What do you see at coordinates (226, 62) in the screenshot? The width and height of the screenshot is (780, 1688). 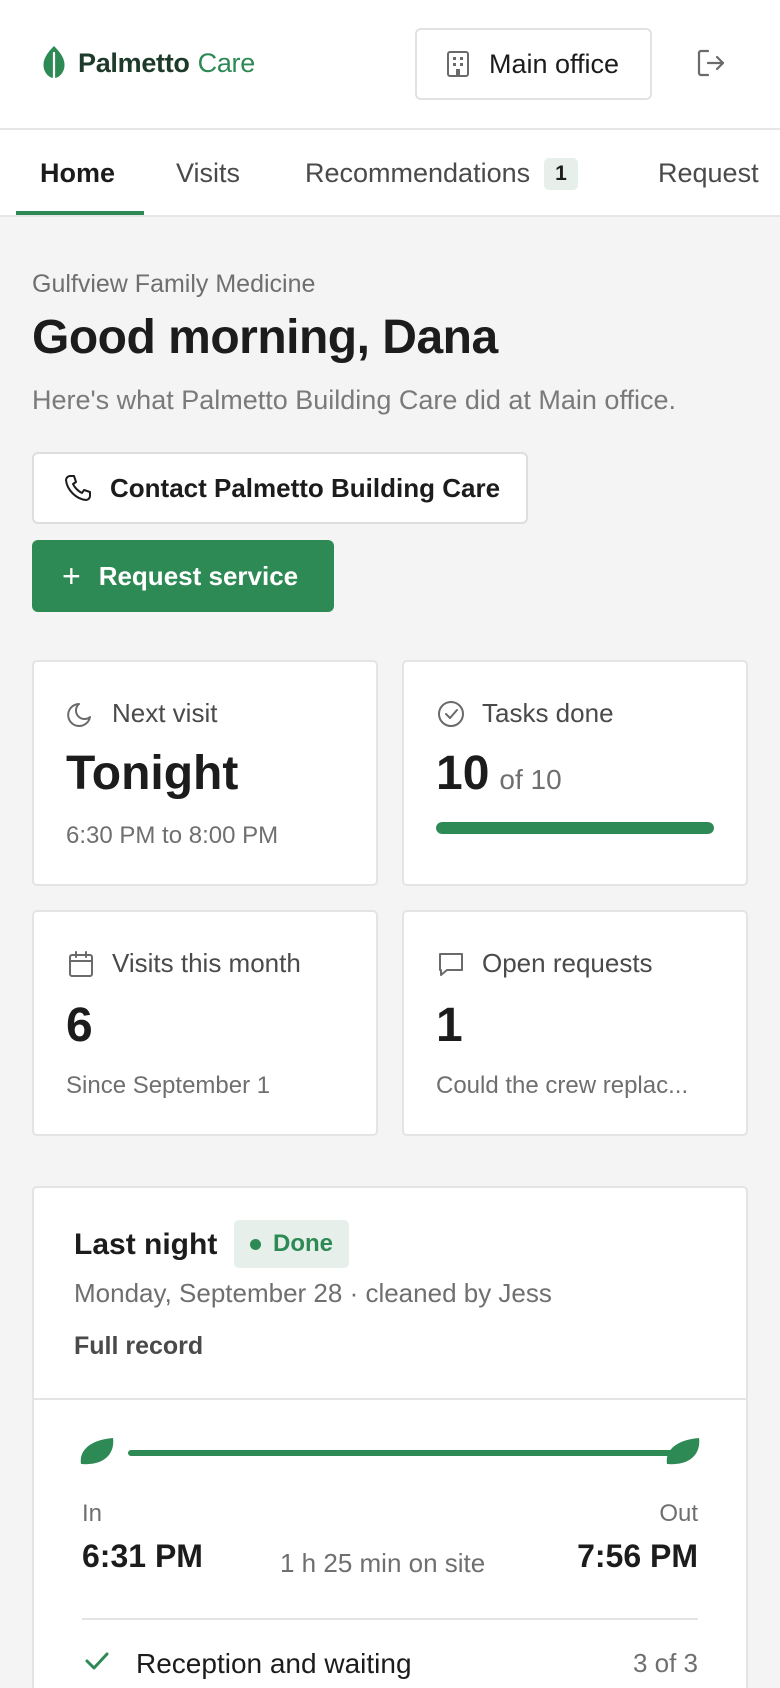 I see `brand-suffix: Care` at bounding box center [226, 62].